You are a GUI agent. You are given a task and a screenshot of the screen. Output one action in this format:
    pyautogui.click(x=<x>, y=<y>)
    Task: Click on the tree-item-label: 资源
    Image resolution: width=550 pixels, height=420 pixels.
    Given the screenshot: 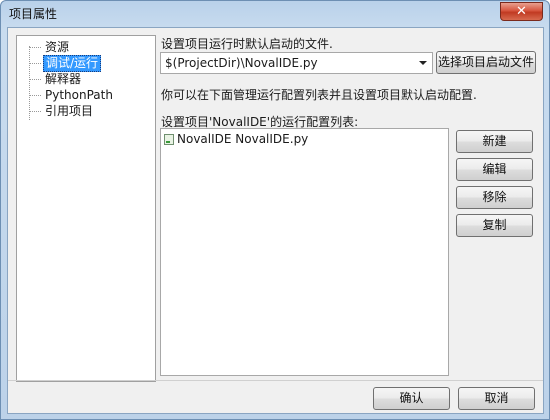 What is the action you would take?
    pyautogui.click(x=57, y=46)
    